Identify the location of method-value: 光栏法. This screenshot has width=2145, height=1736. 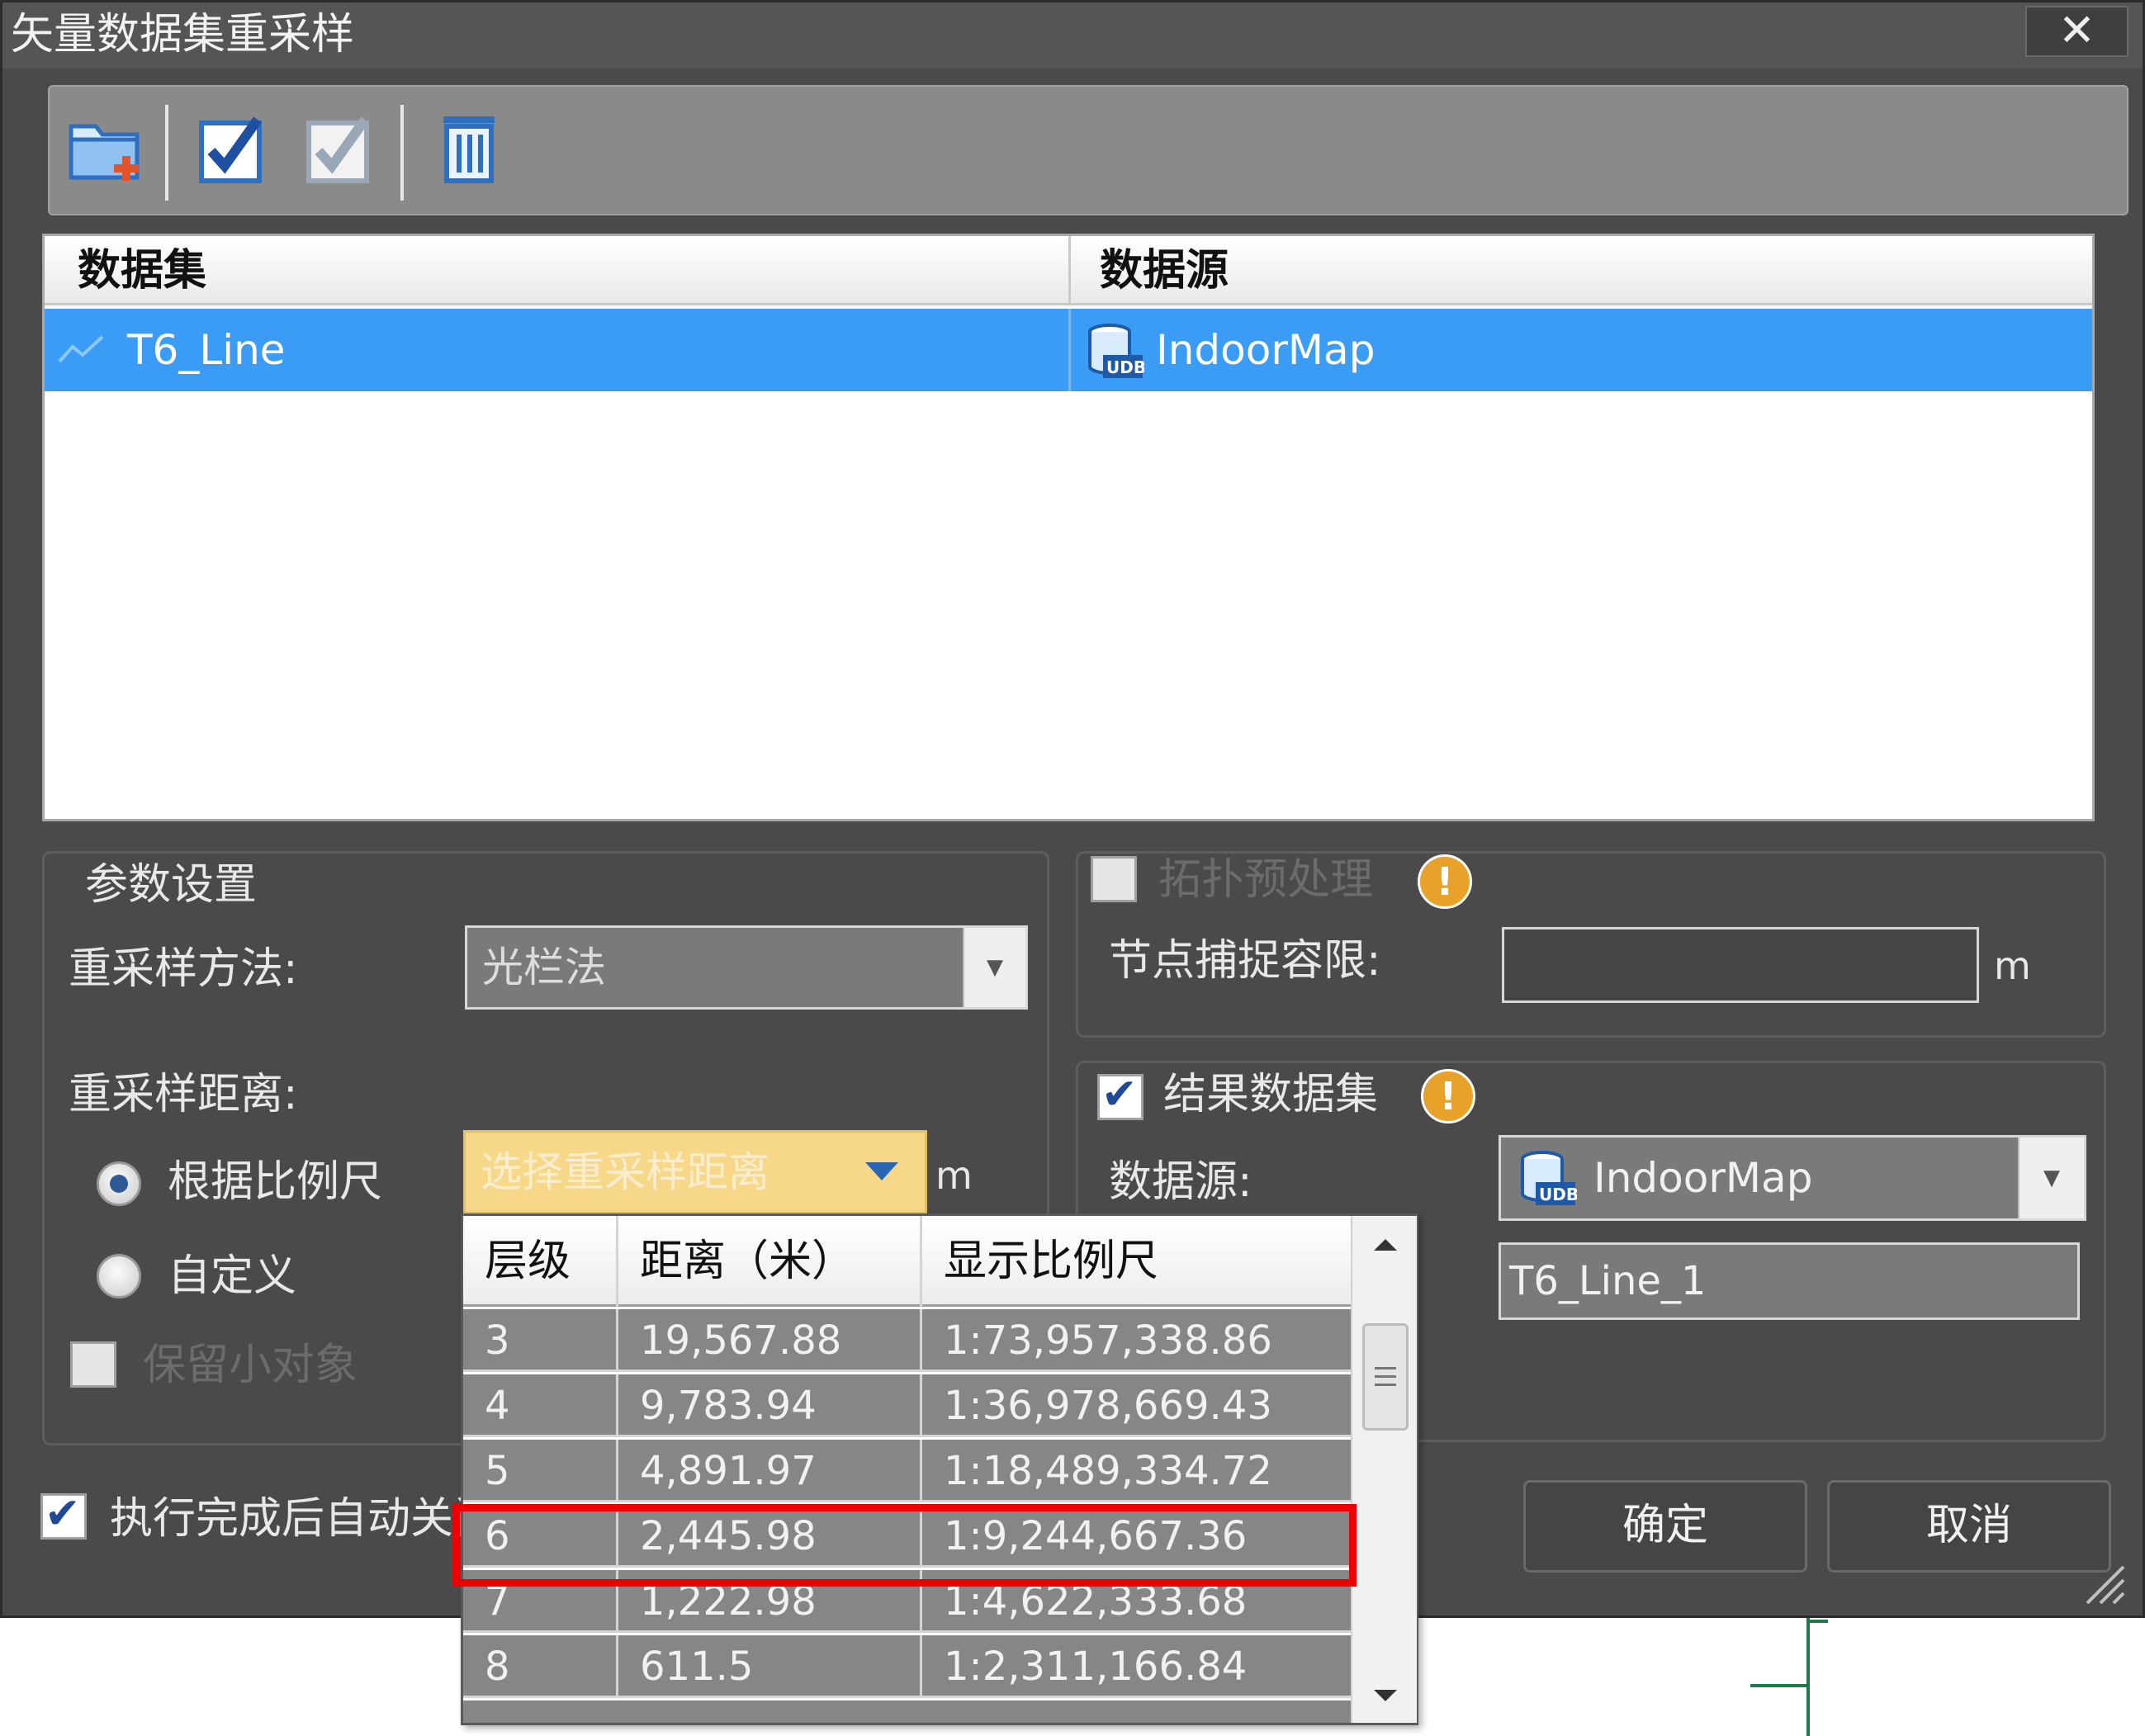
(544, 968).